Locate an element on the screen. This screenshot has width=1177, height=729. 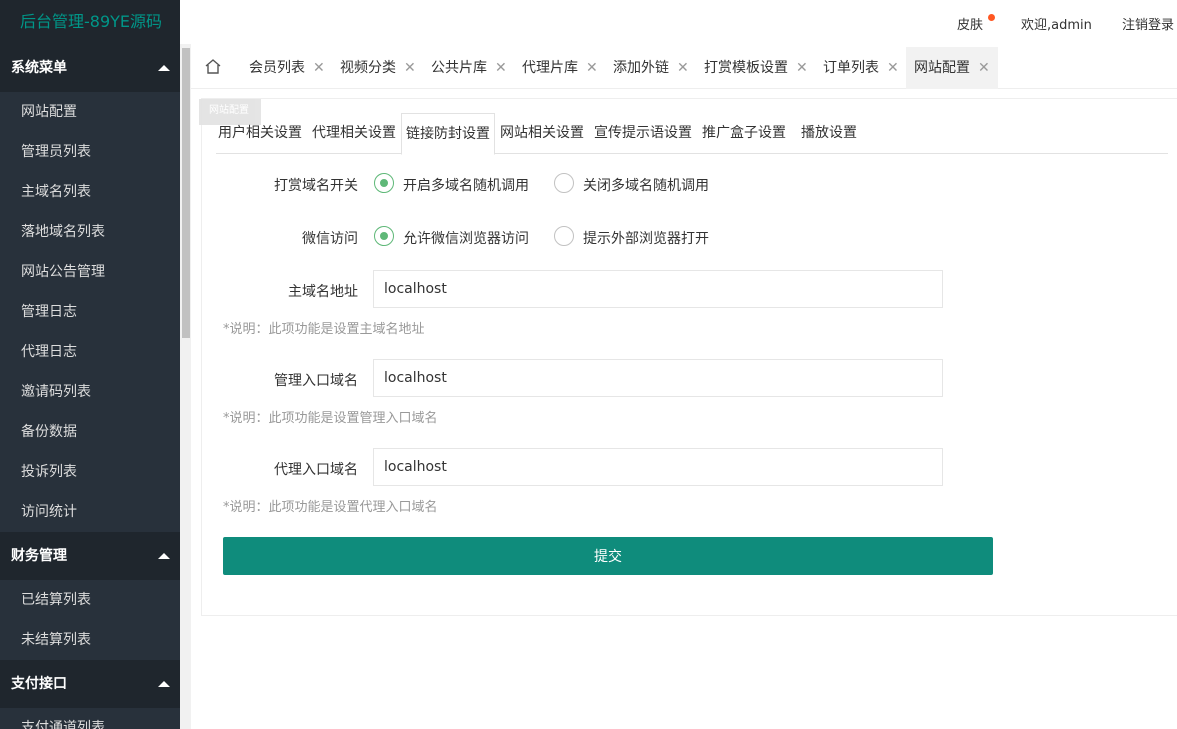
agent-domain-label: 代理入口域名 is located at coordinates (316, 470).